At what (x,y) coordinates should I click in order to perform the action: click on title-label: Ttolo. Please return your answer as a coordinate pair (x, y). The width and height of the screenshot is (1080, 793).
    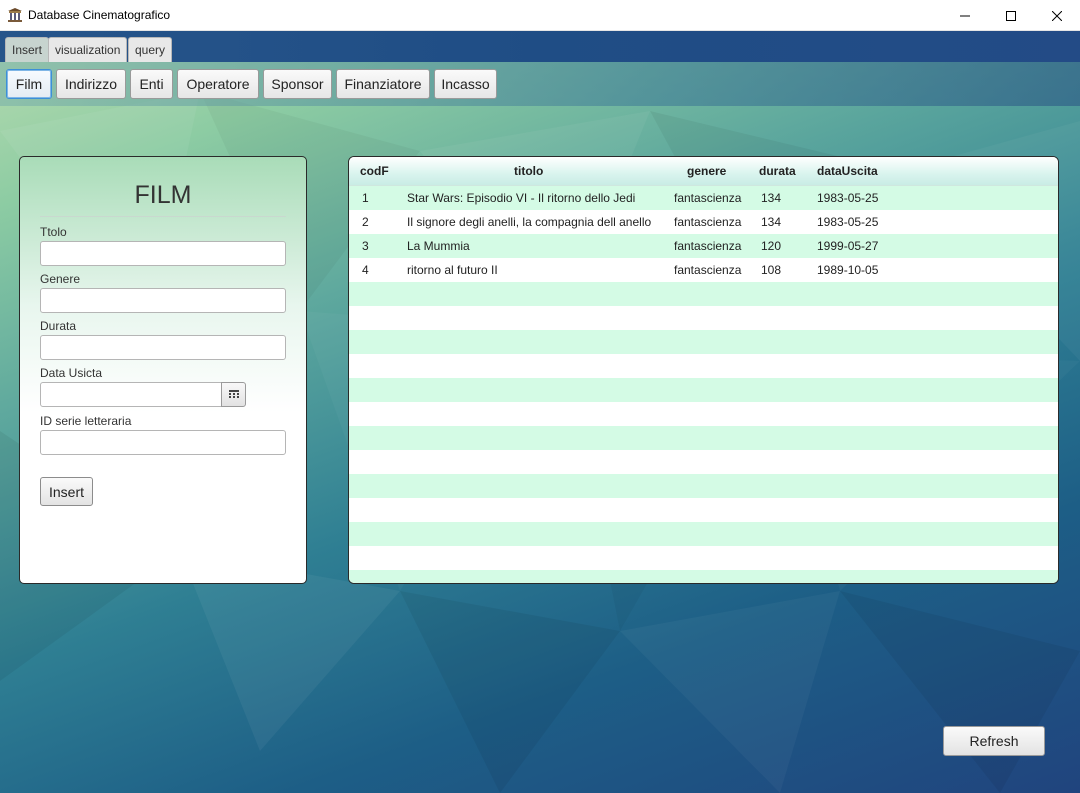
    Looking at the image, I should click on (53, 232).